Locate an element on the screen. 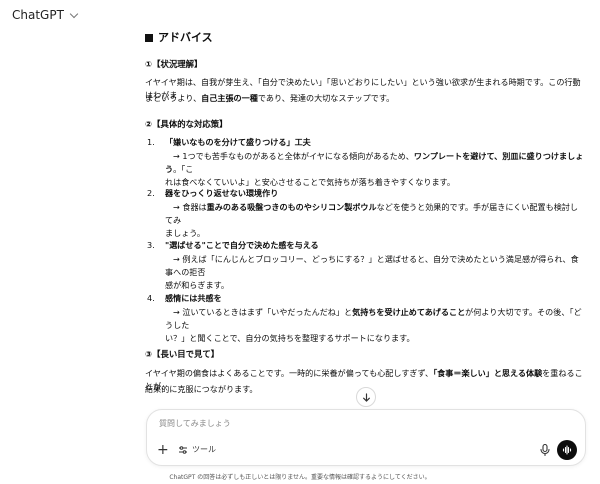  prompt-input is located at coordinates (349, 423).